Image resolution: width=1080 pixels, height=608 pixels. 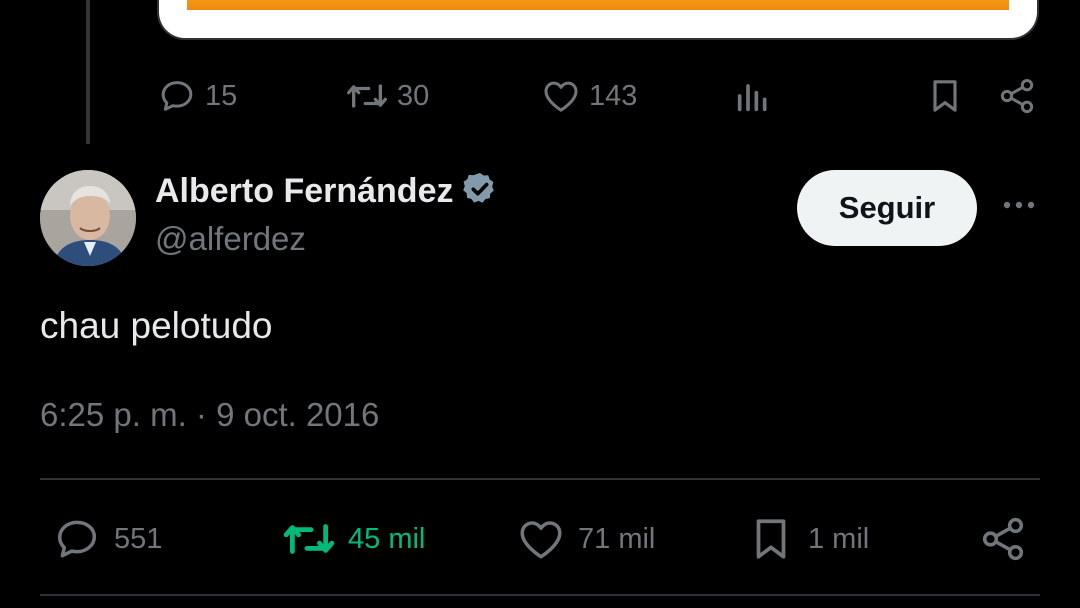 I want to click on prev-bookmark-button, so click(x=945, y=96).